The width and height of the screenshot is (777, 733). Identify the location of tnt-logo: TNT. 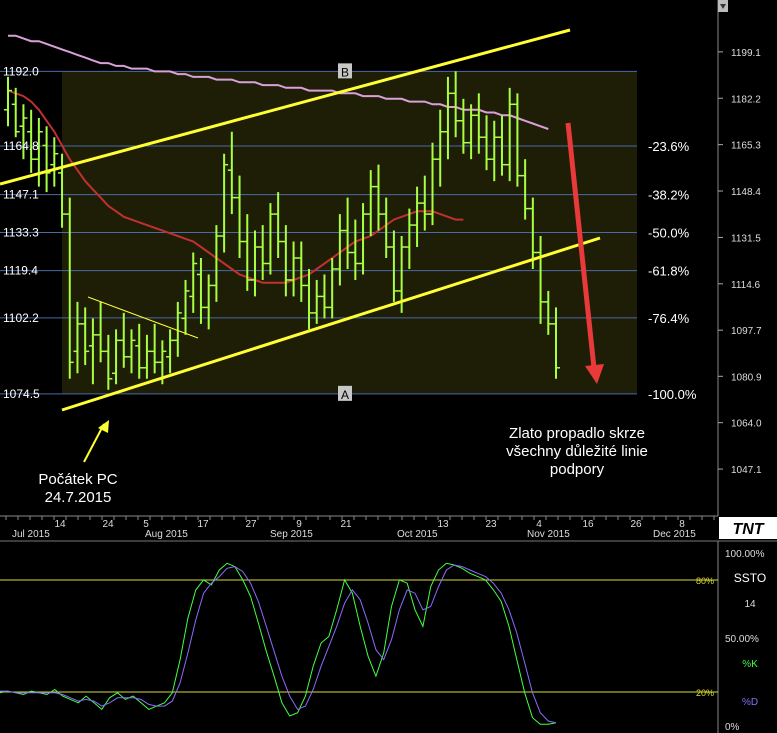
(748, 528).